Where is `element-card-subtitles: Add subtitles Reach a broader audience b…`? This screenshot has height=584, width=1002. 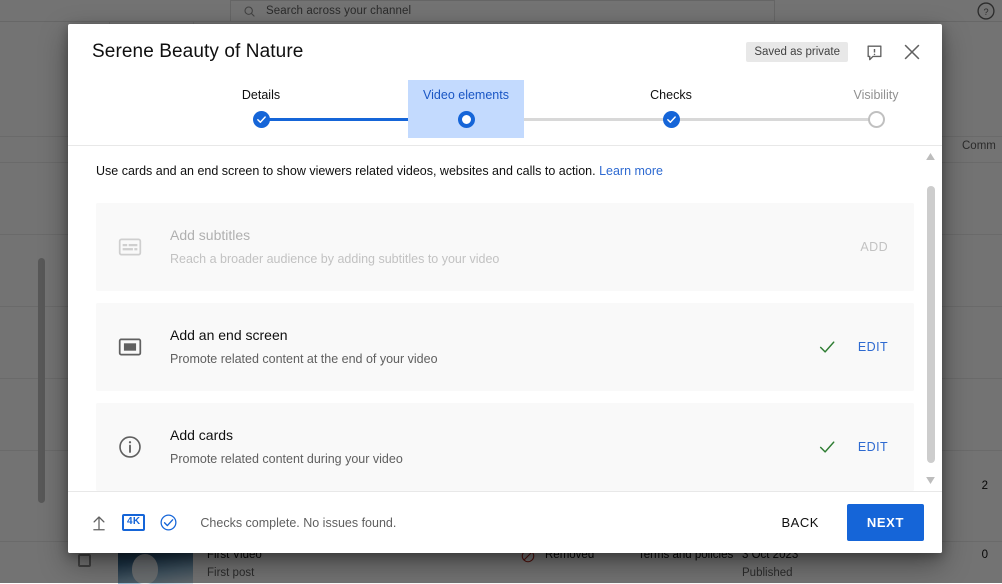 element-card-subtitles: Add subtitles Reach a broader audience b… is located at coordinates (505, 247).